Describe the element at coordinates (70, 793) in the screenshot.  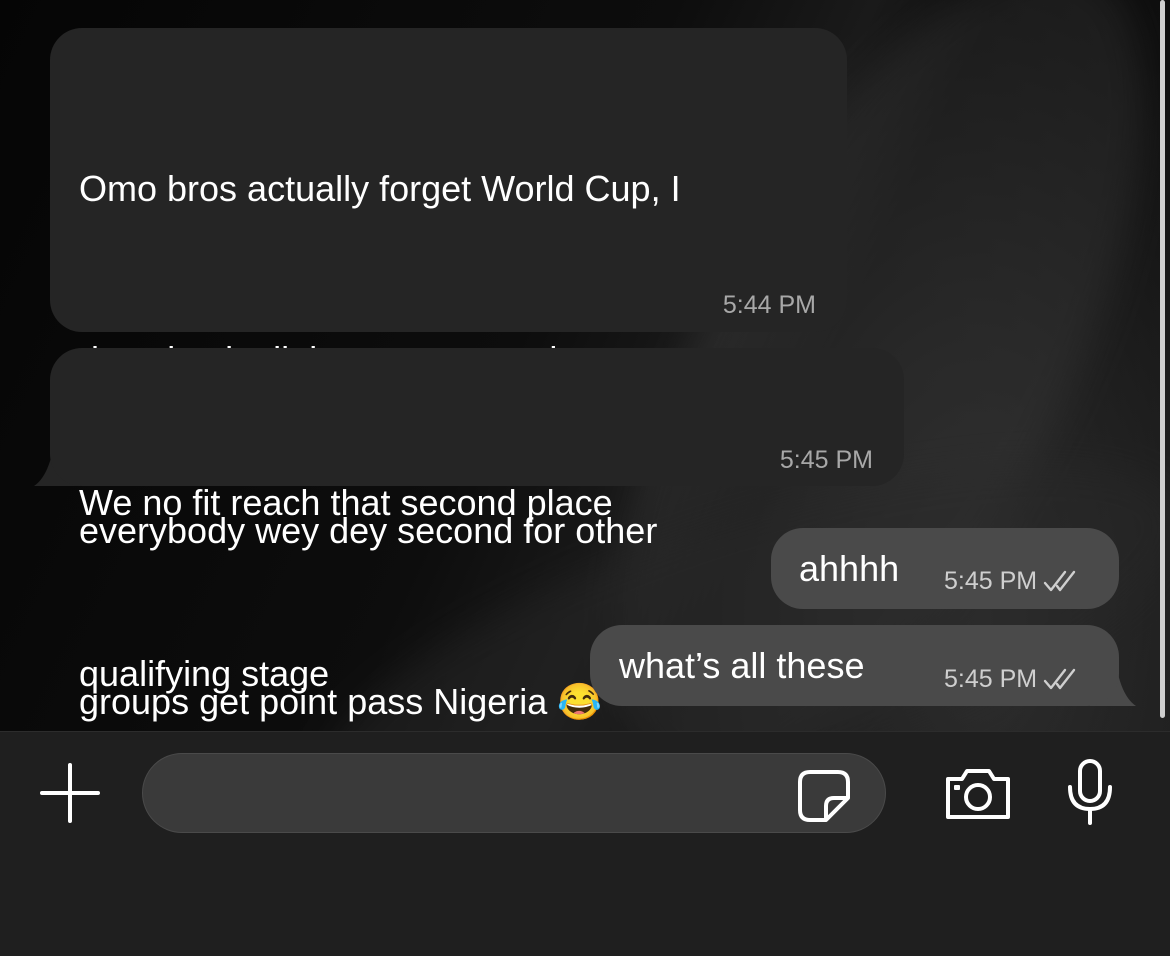
I see `plus-icon` at that location.